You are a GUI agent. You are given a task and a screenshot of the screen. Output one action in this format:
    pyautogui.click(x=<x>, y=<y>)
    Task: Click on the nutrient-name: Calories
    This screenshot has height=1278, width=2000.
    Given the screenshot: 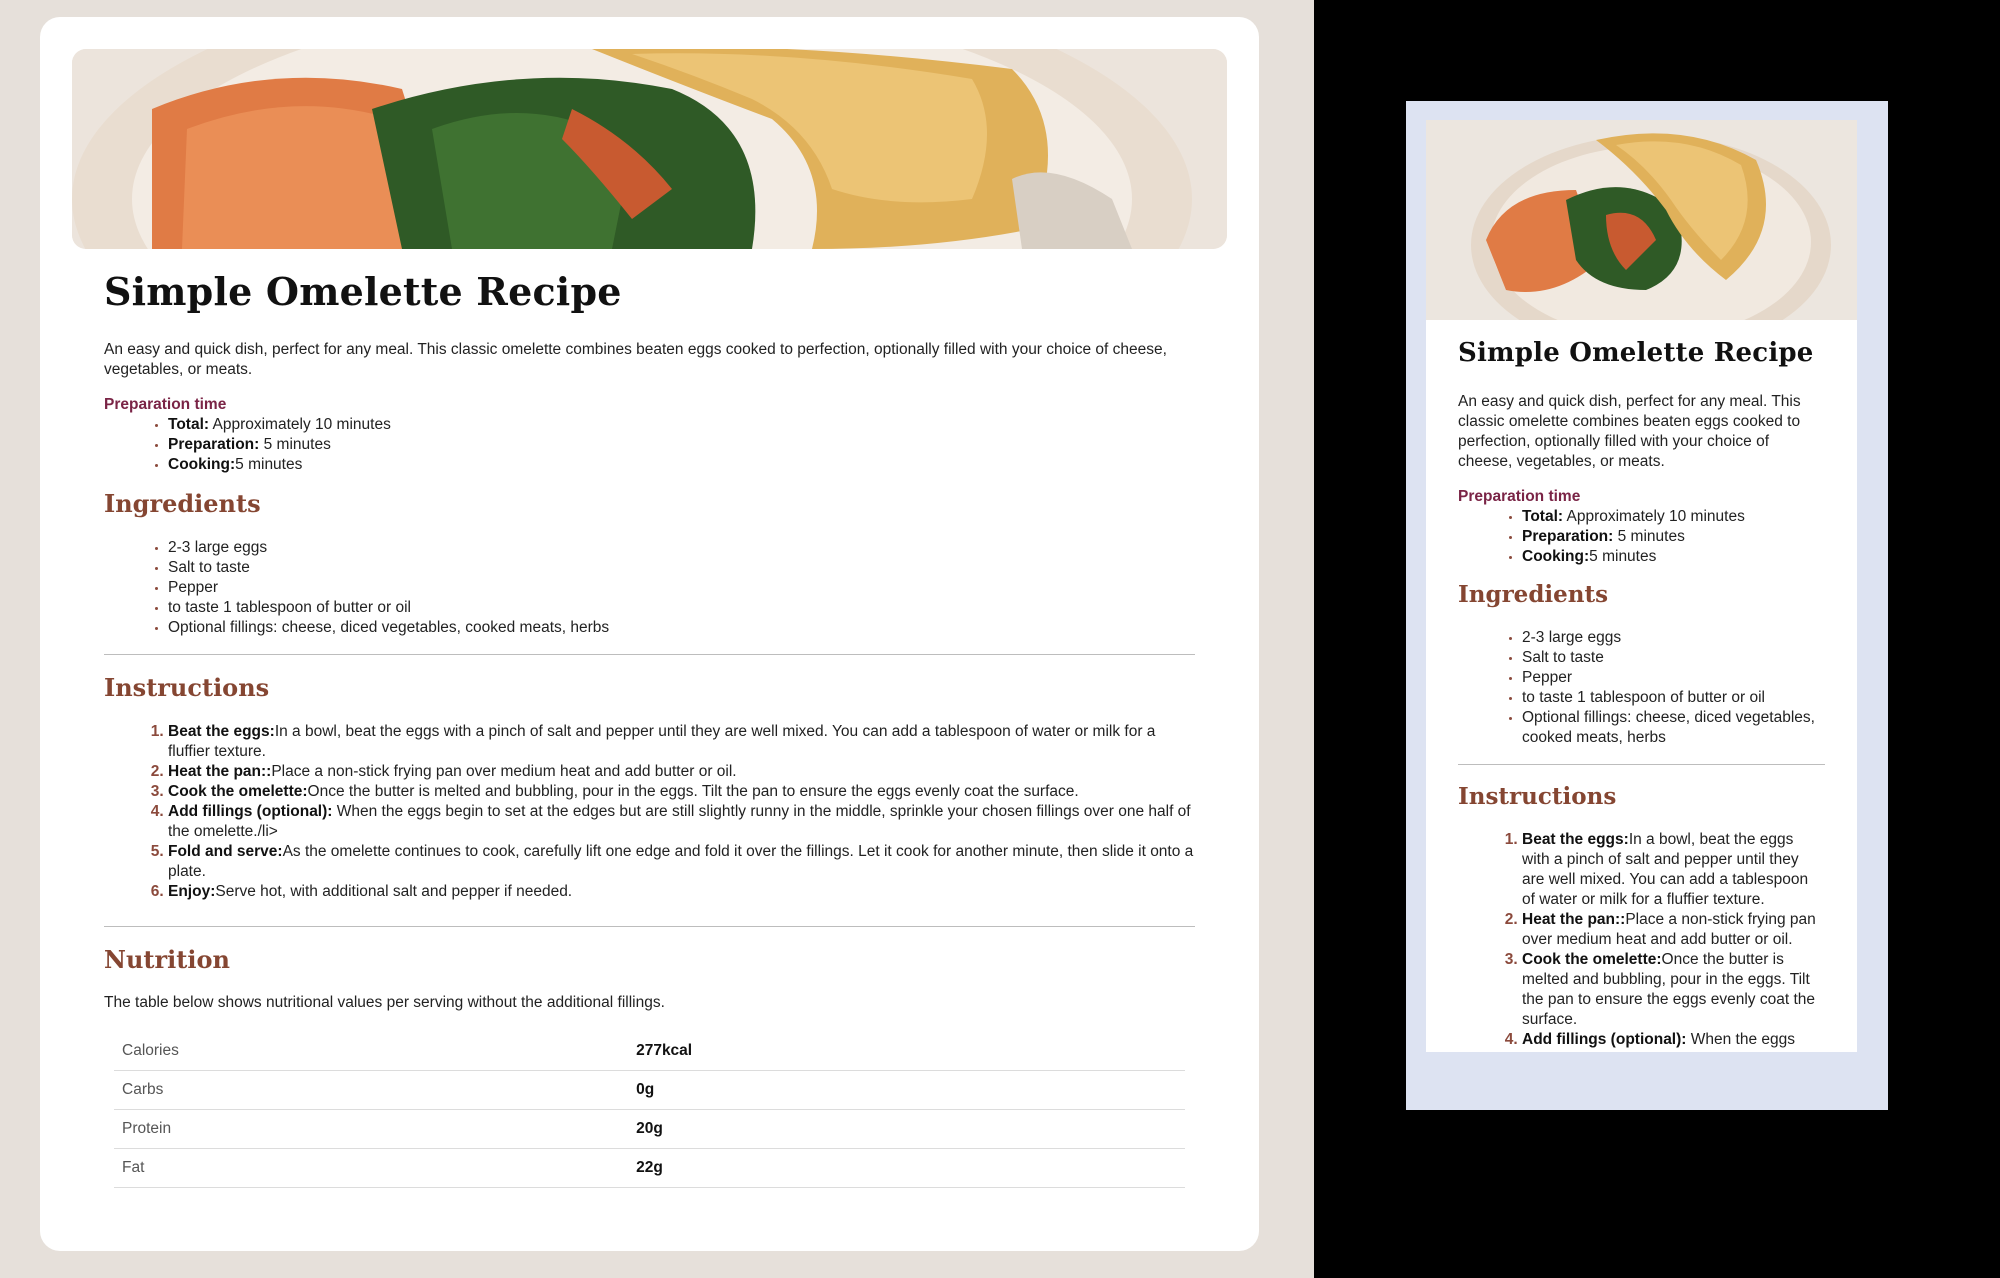 What is the action you would take?
    pyautogui.click(x=371, y=1051)
    